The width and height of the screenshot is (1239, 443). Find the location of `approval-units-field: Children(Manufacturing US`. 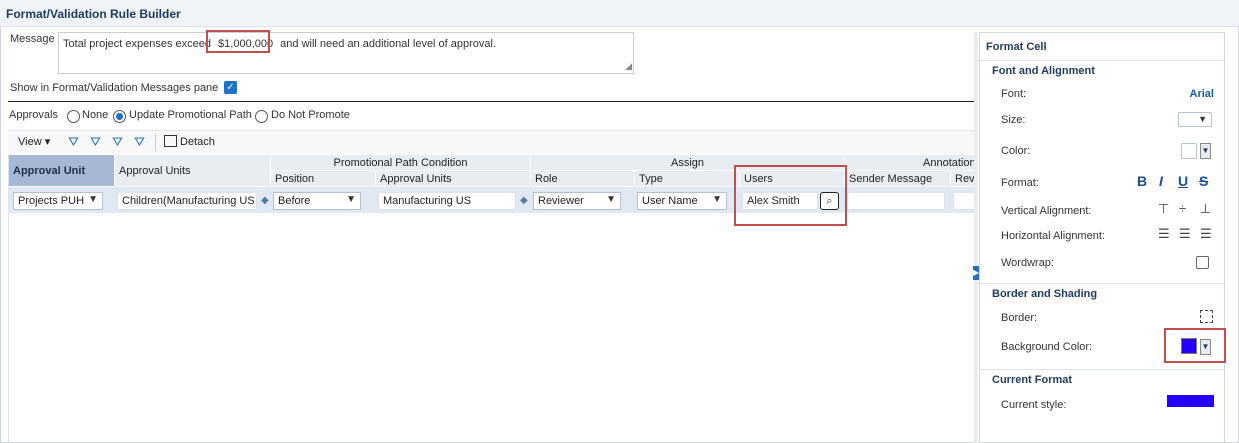

approval-units-field: Children(Manufacturing US is located at coordinates (187, 201).